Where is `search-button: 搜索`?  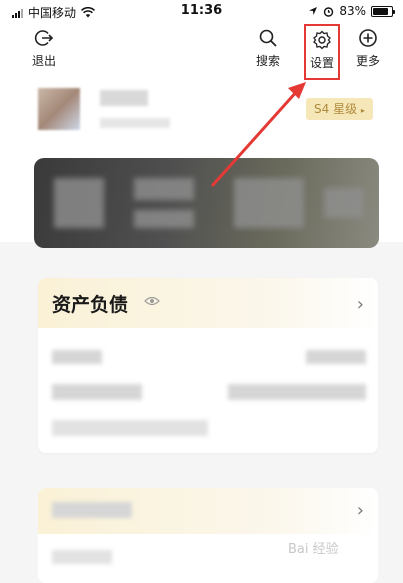 search-button: 搜索 is located at coordinates (268, 48).